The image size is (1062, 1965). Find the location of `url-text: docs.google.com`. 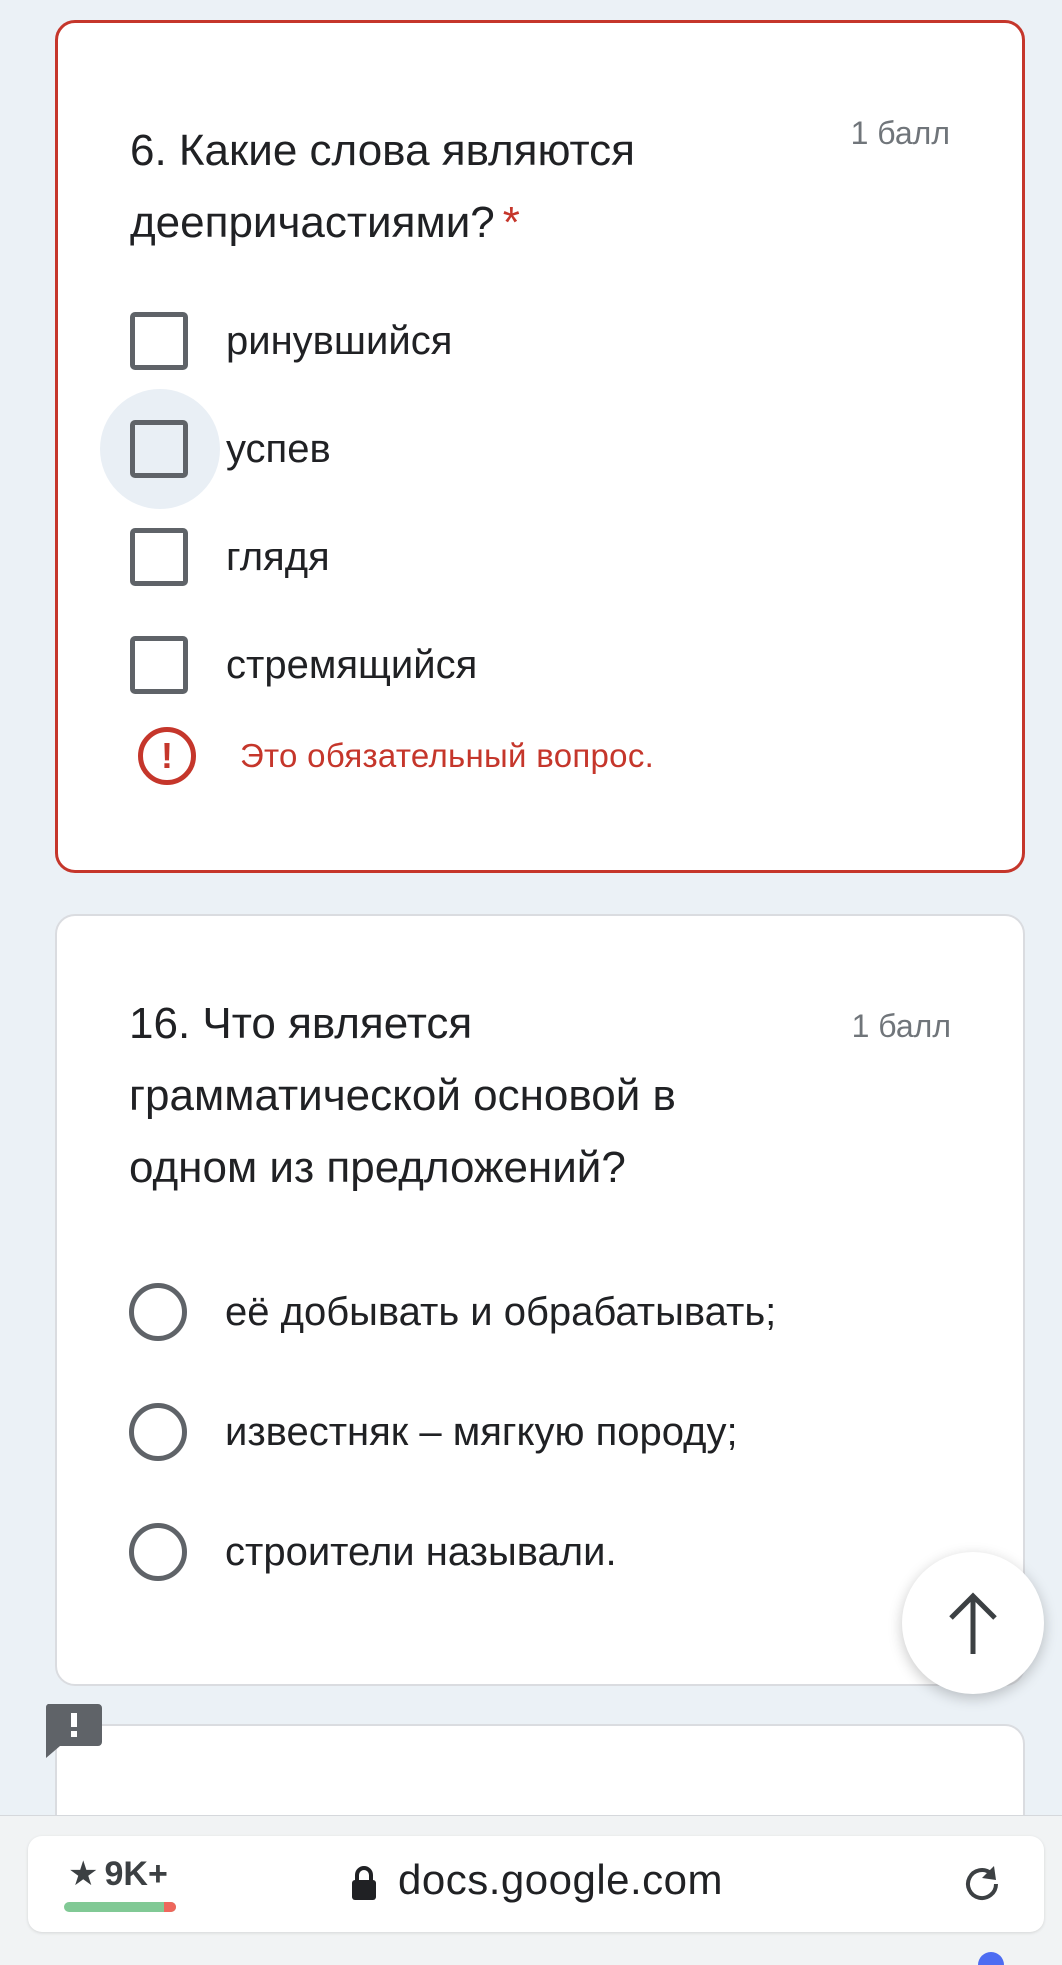

url-text: docs.google.com is located at coordinates (560, 1880).